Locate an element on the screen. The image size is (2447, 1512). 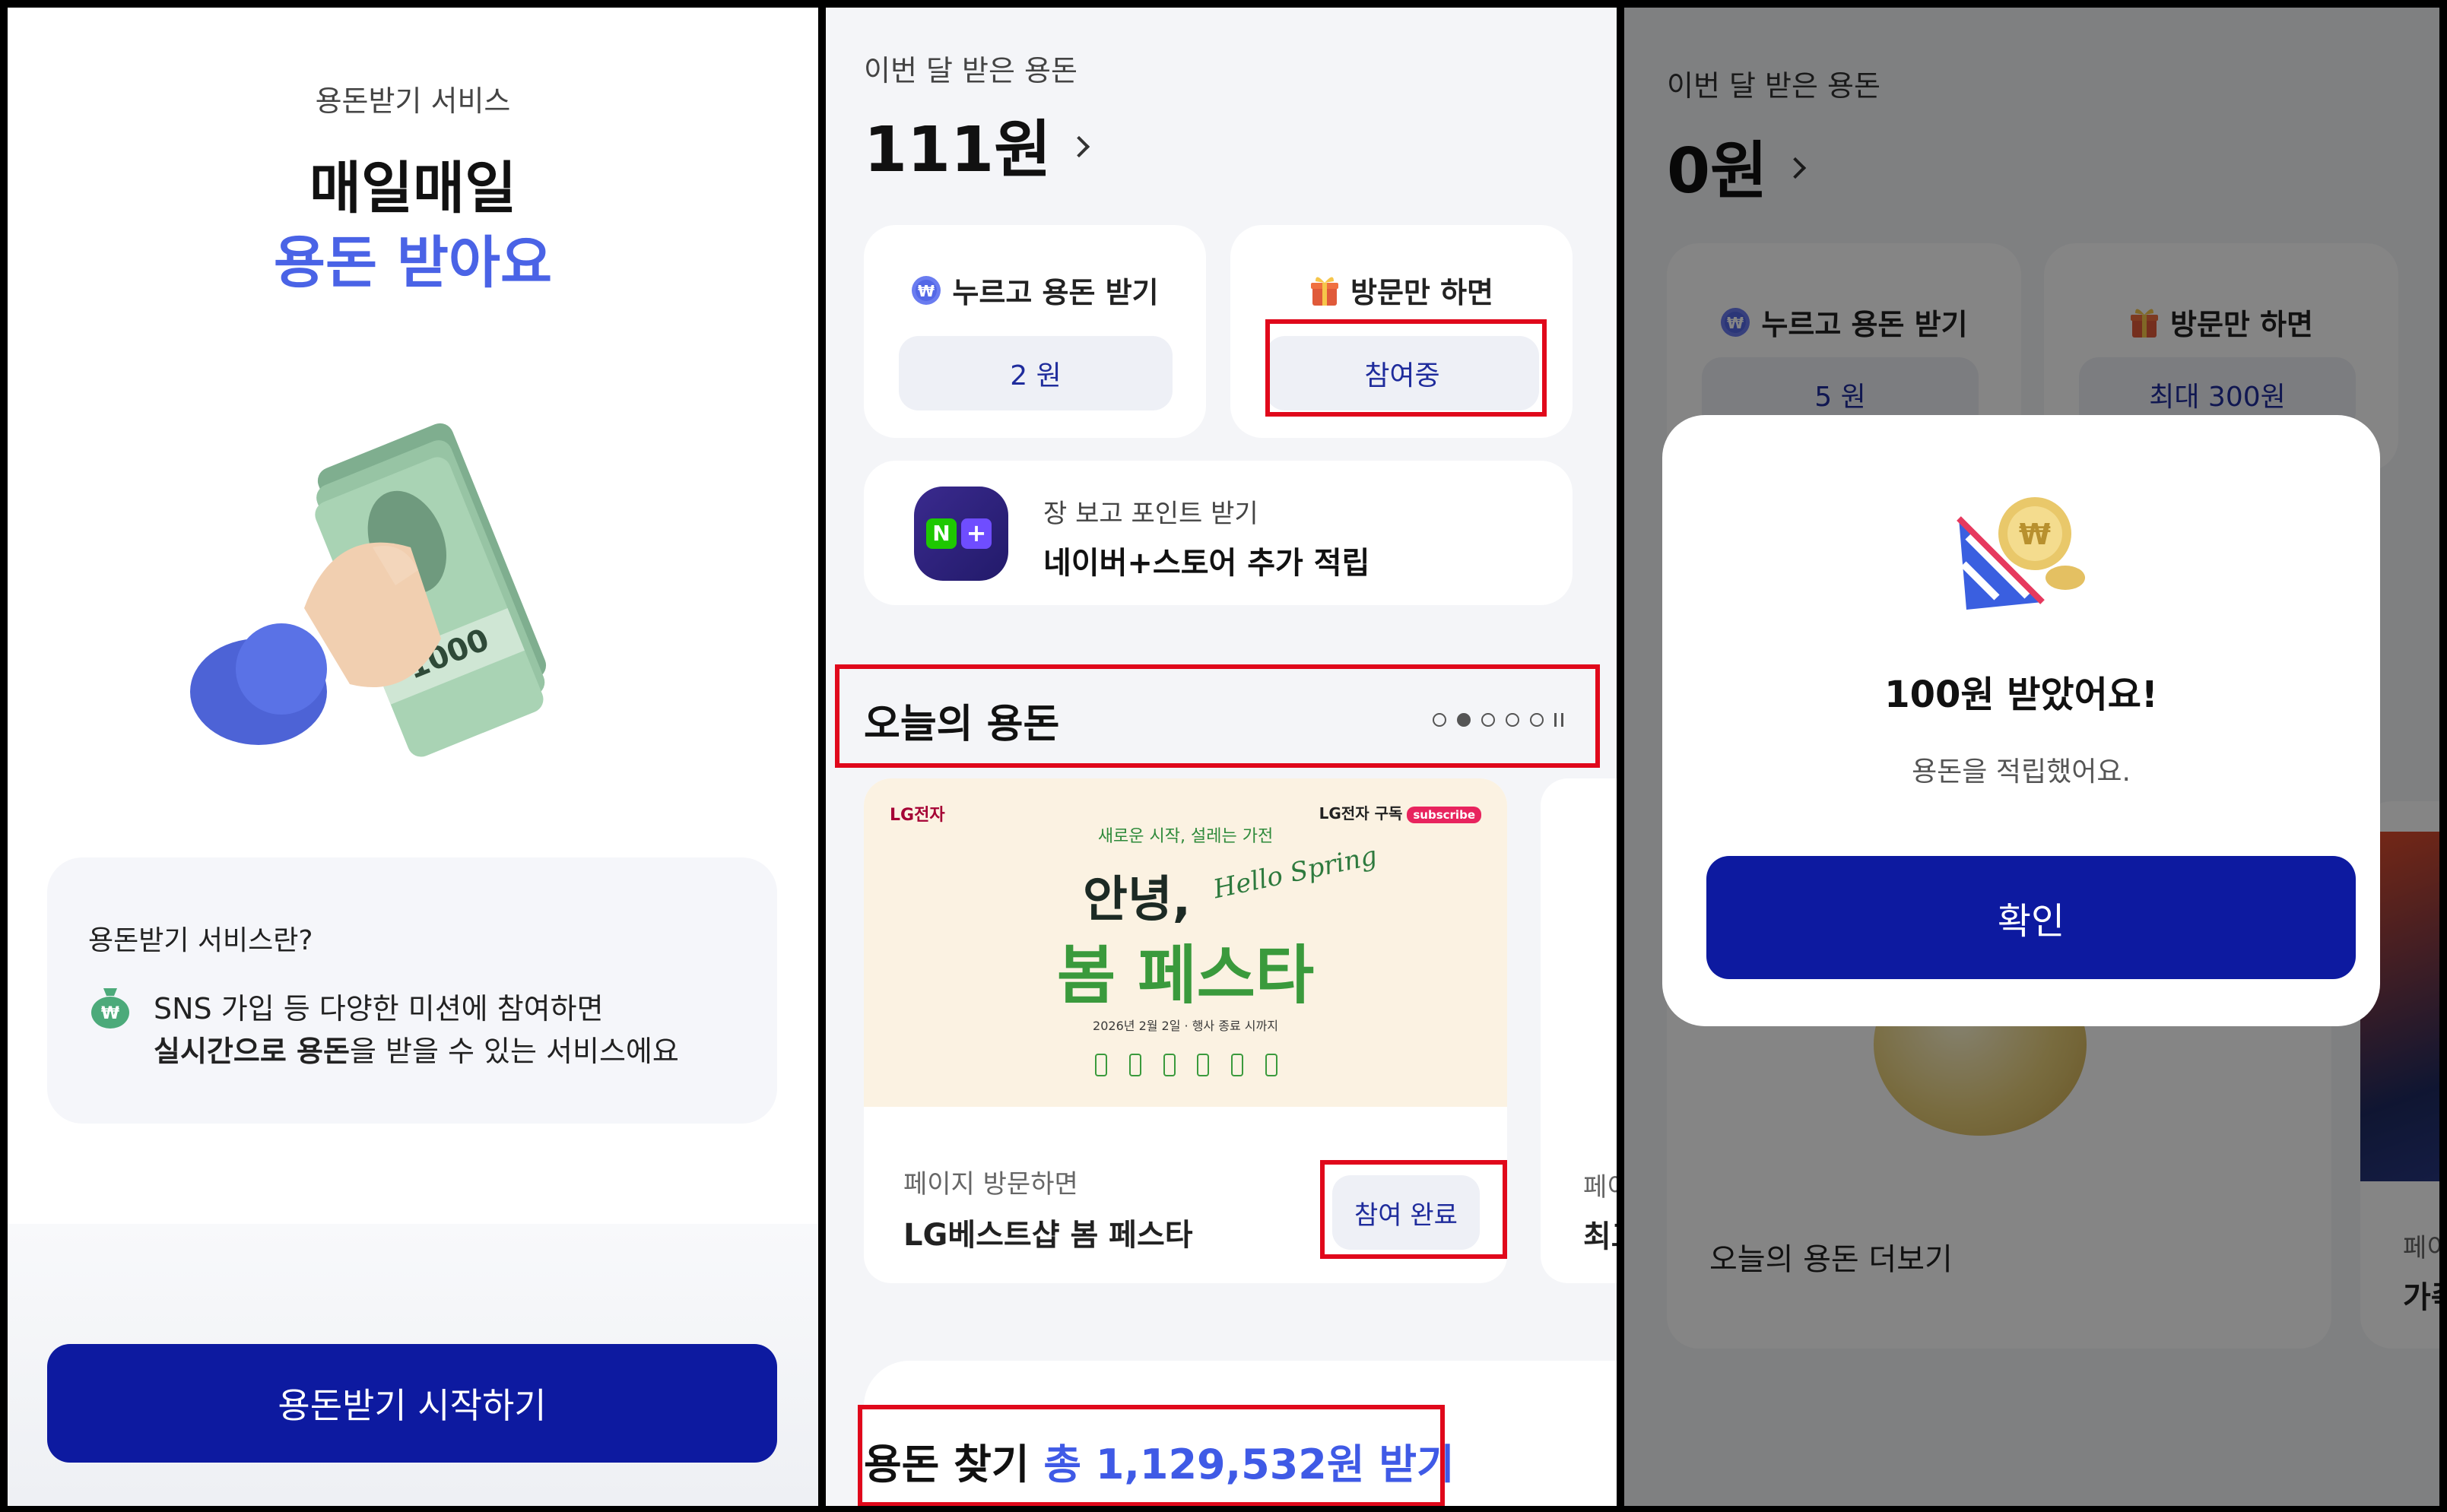
month-amount-link: 111원 is located at coordinates (977, 144).